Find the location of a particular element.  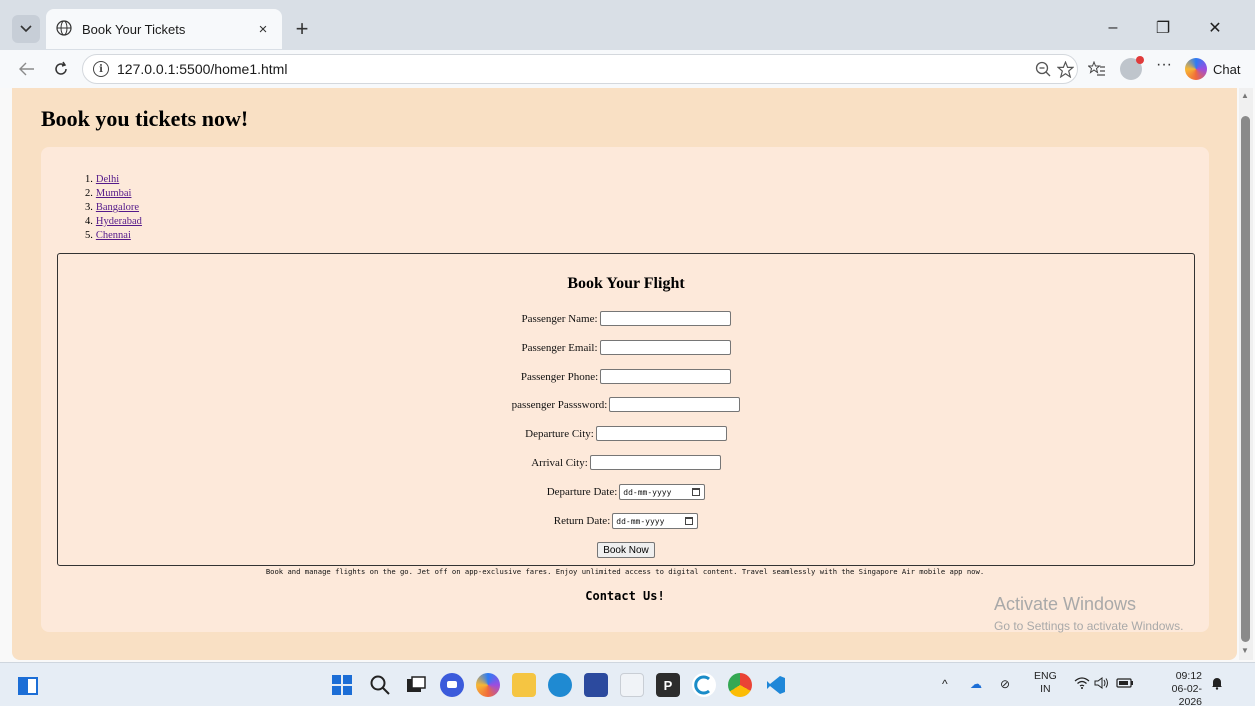

passenger-name-input is located at coordinates (665, 318).